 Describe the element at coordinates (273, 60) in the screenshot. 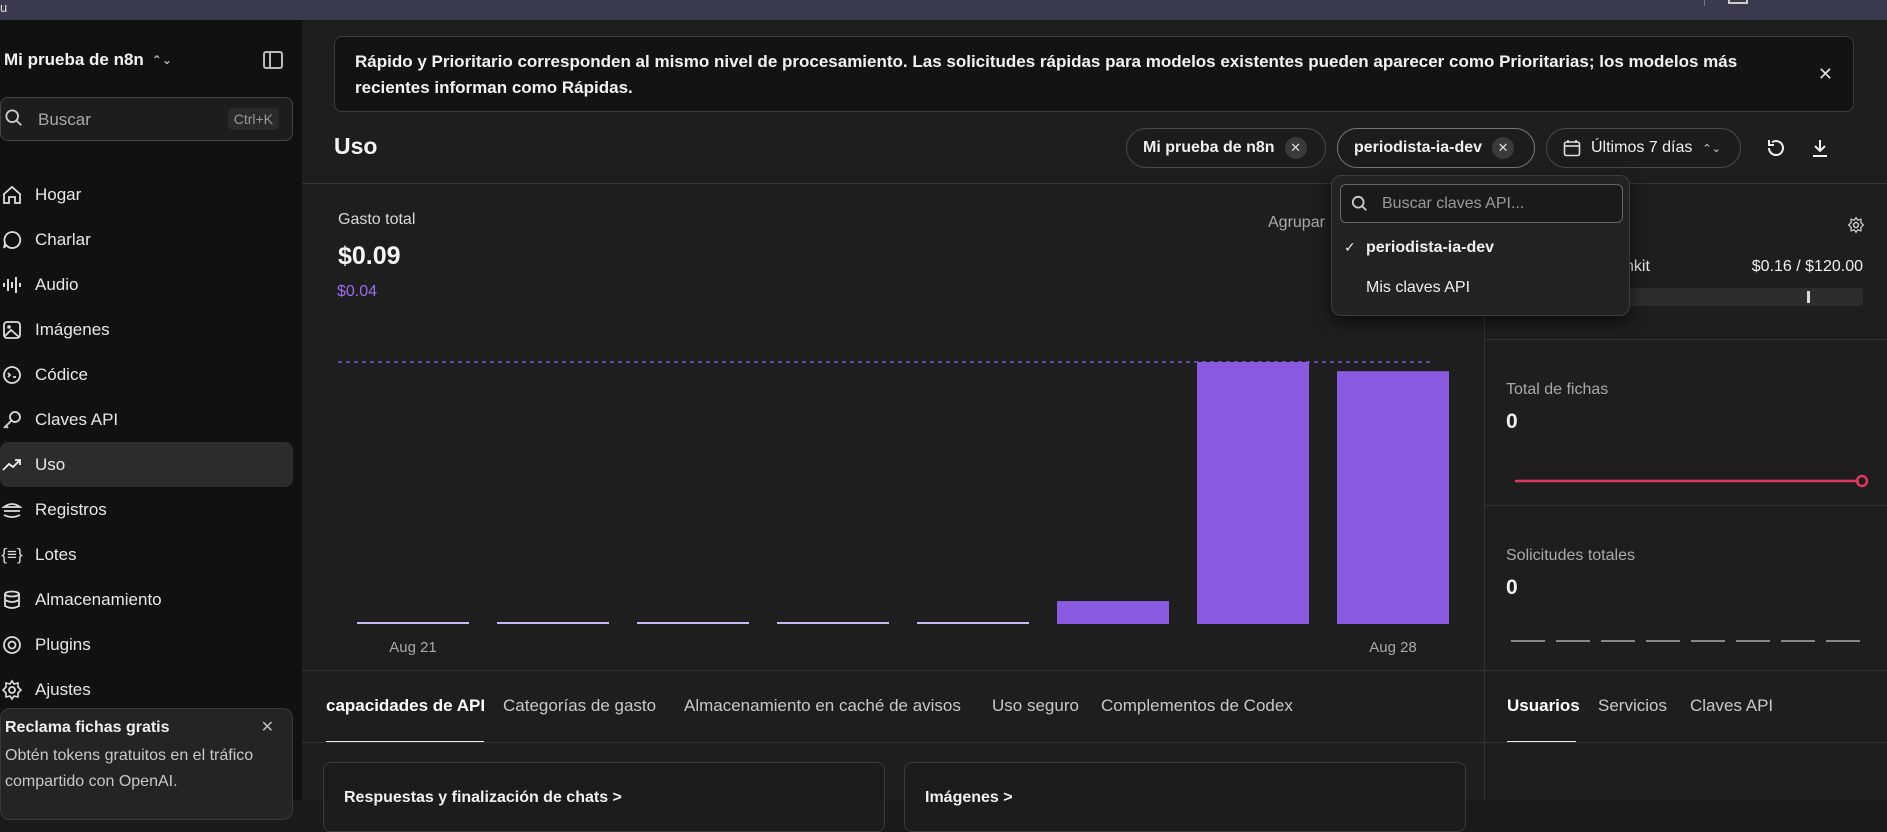

I see `sidebar-toggle-icon` at that location.